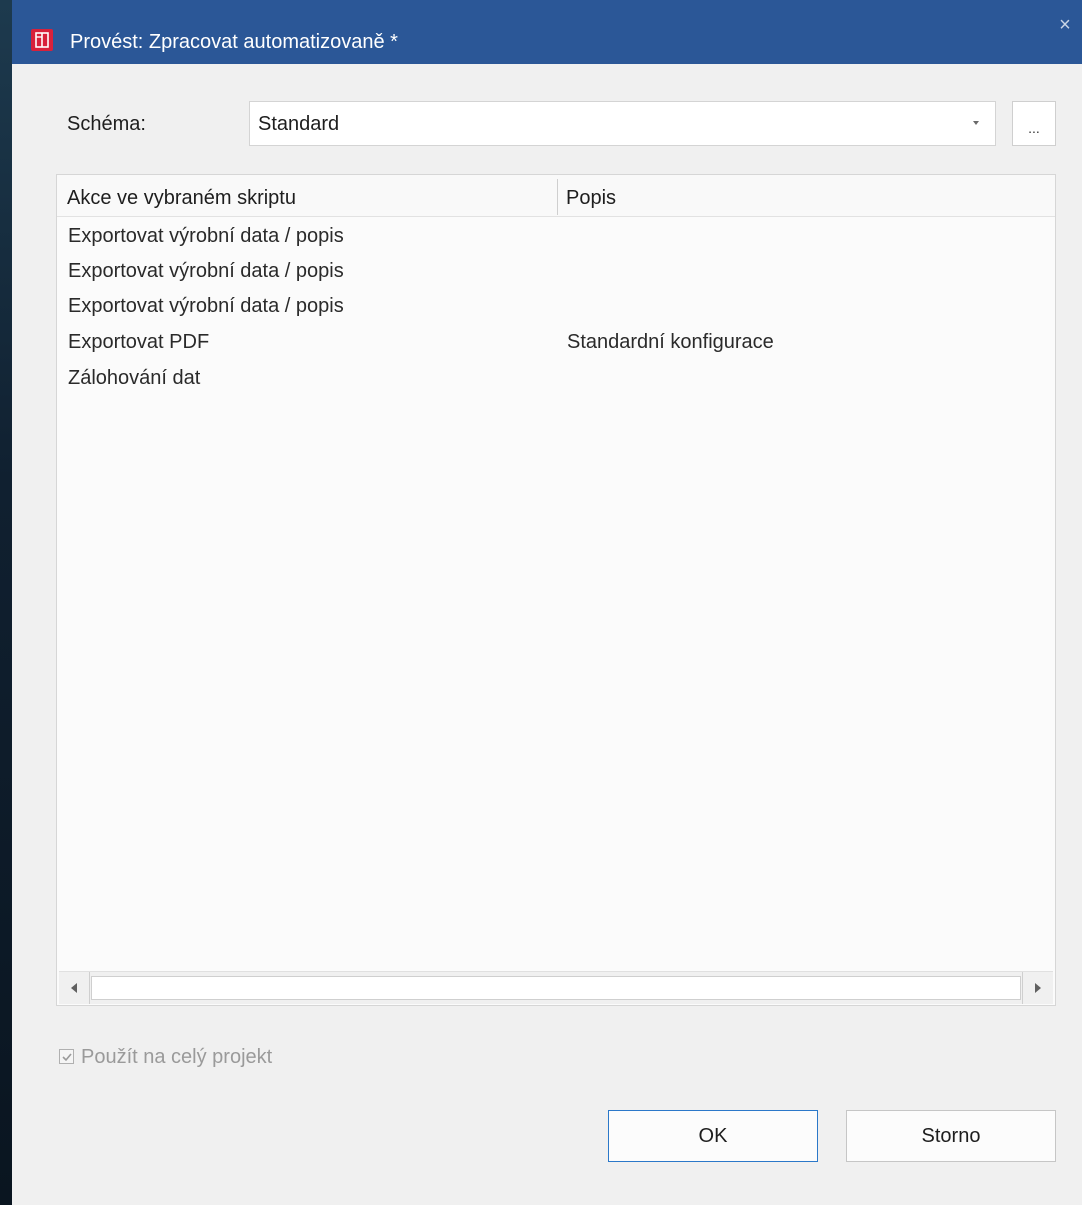 The image size is (1082, 1205). What do you see at coordinates (547, 32) in the screenshot?
I see `title-bar: Provést: Zpracovat automatizovaně * ×` at bounding box center [547, 32].